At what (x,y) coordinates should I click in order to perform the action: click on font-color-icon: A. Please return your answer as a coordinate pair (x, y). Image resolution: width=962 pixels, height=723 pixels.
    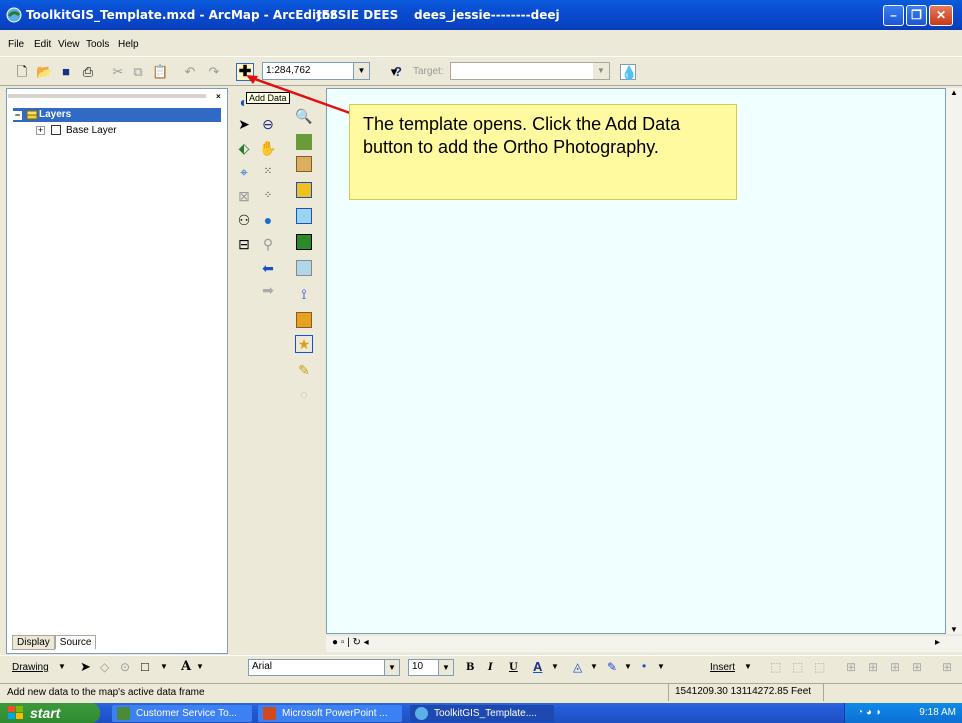
    Looking at the image, I should click on (537, 666).